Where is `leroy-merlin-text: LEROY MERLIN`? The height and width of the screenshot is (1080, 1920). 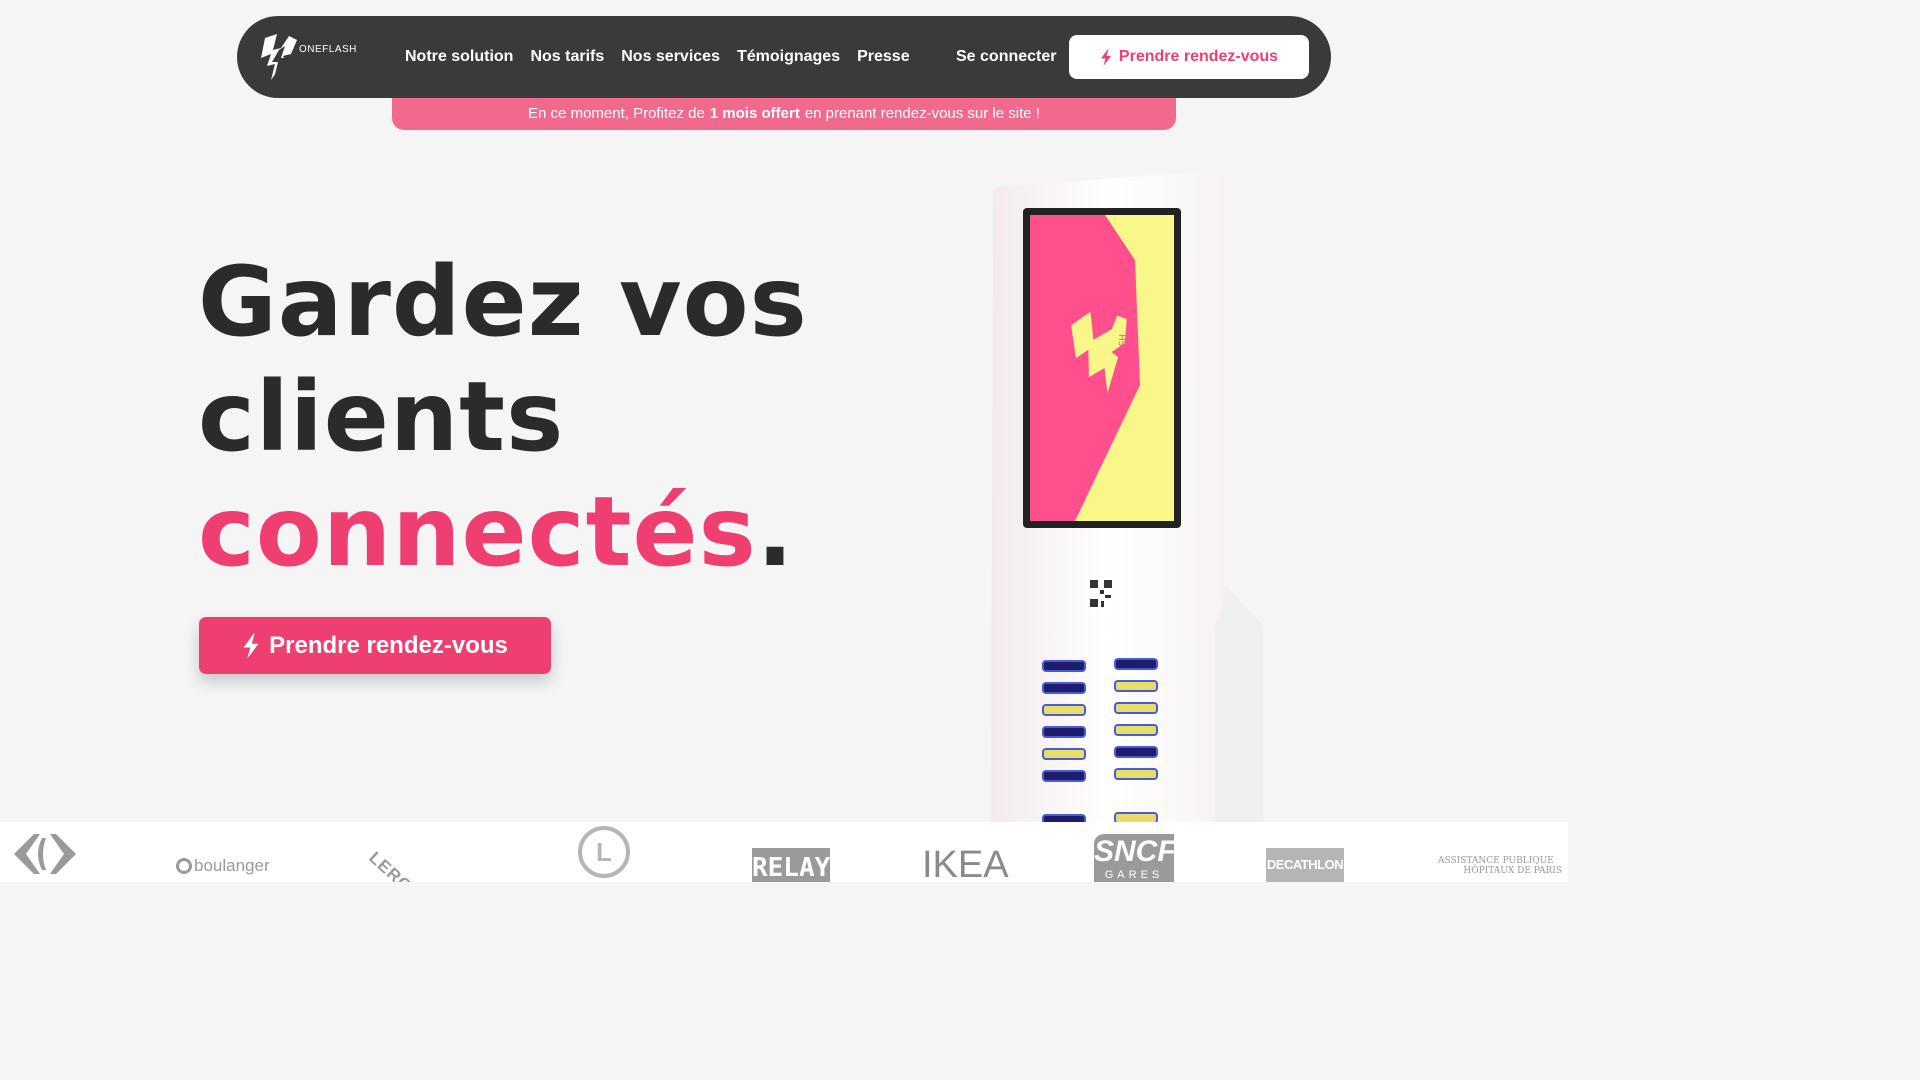
leroy-merlin-text: LEROY MERLIN is located at coordinates (423, 865).